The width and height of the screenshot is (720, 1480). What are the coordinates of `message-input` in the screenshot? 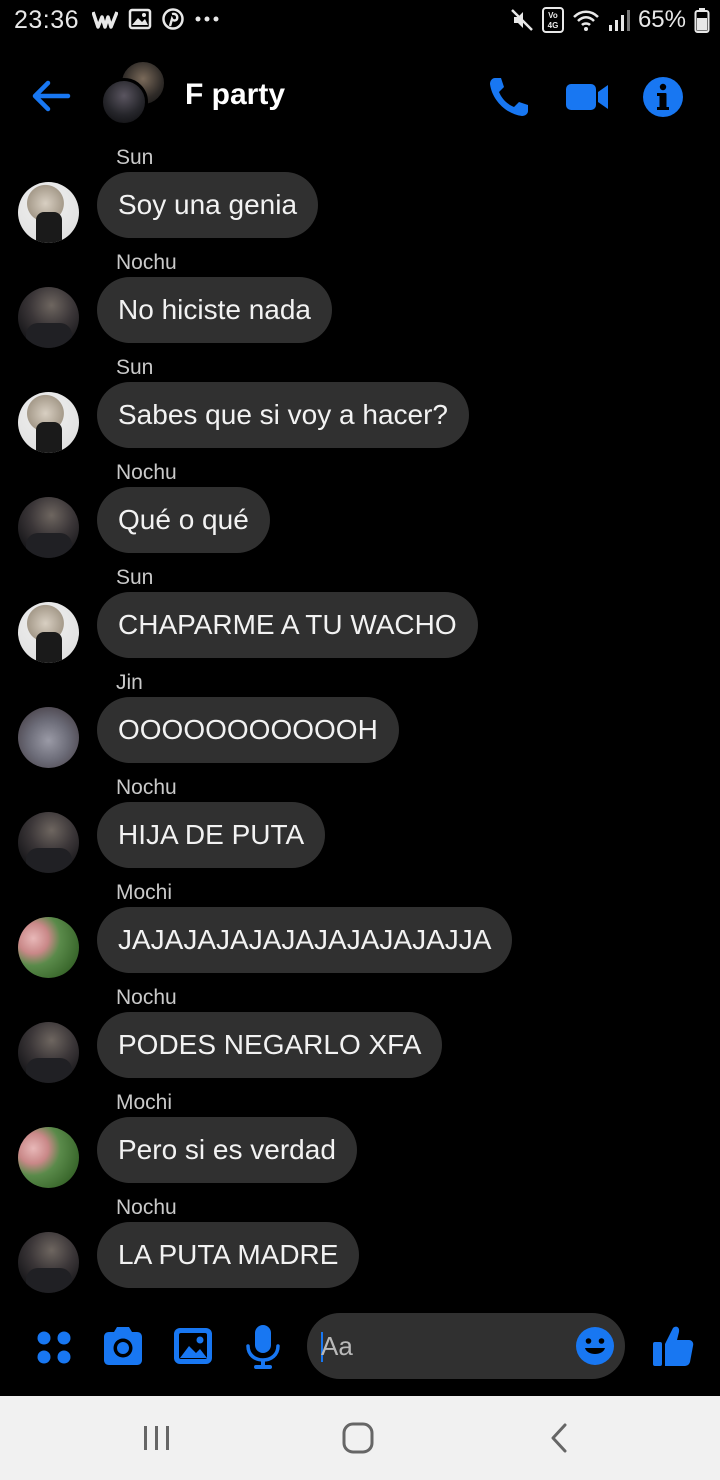 It's located at (441, 1346).